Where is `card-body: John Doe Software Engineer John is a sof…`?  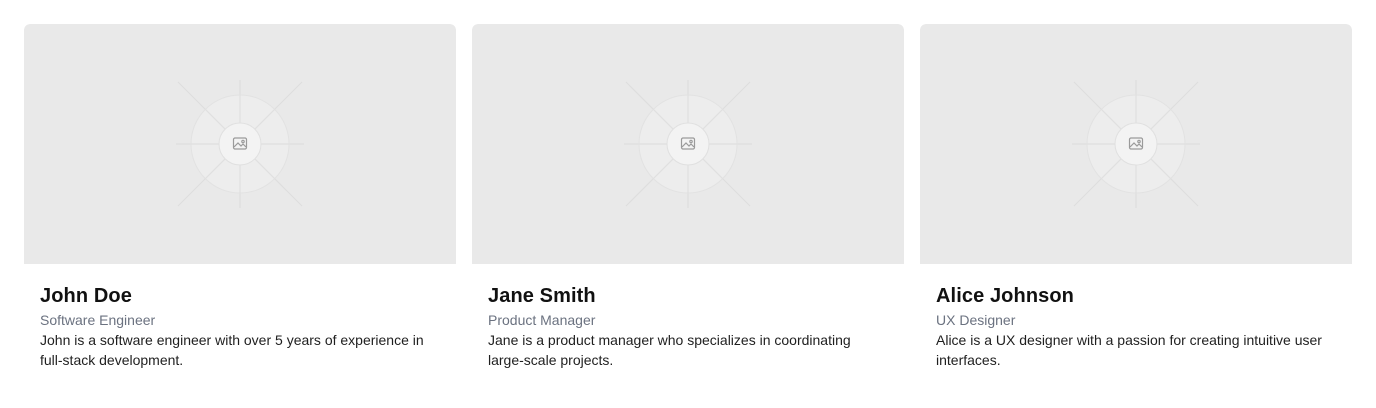
card-body: John Doe Software Engineer John is a sof… is located at coordinates (240, 317).